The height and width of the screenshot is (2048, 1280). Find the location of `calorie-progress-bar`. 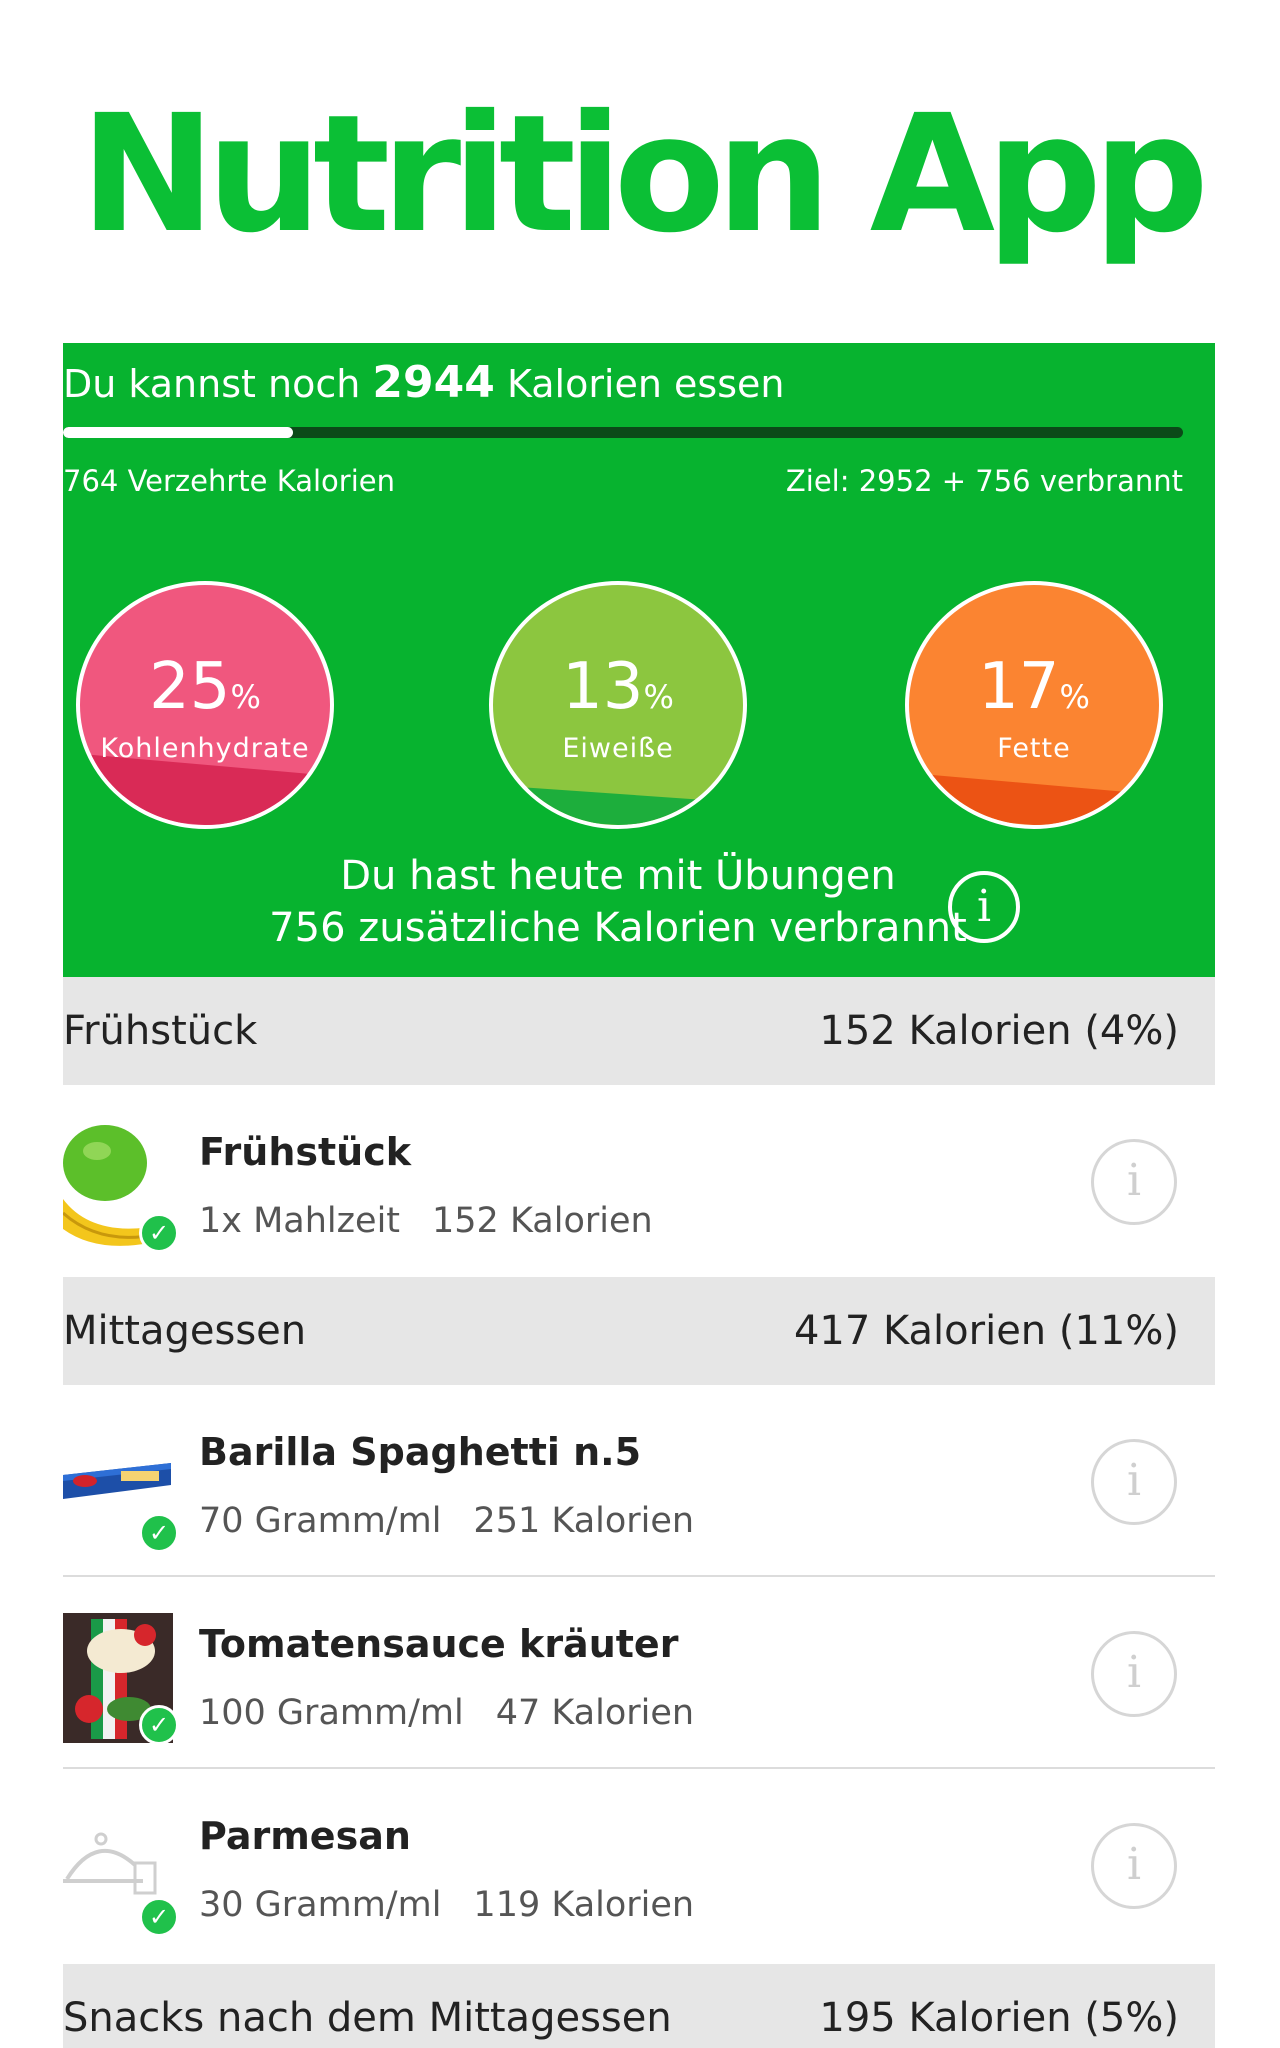

calorie-progress-bar is located at coordinates (623, 432).